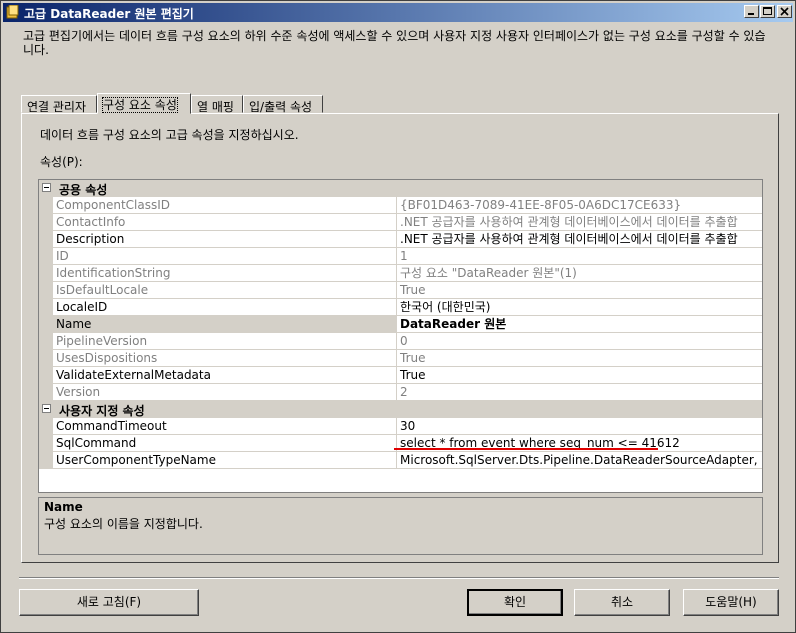 The height and width of the screenshot is (633, 796). I want to click on tab-connection-manager: 연결 관리자, so click(59, 104).